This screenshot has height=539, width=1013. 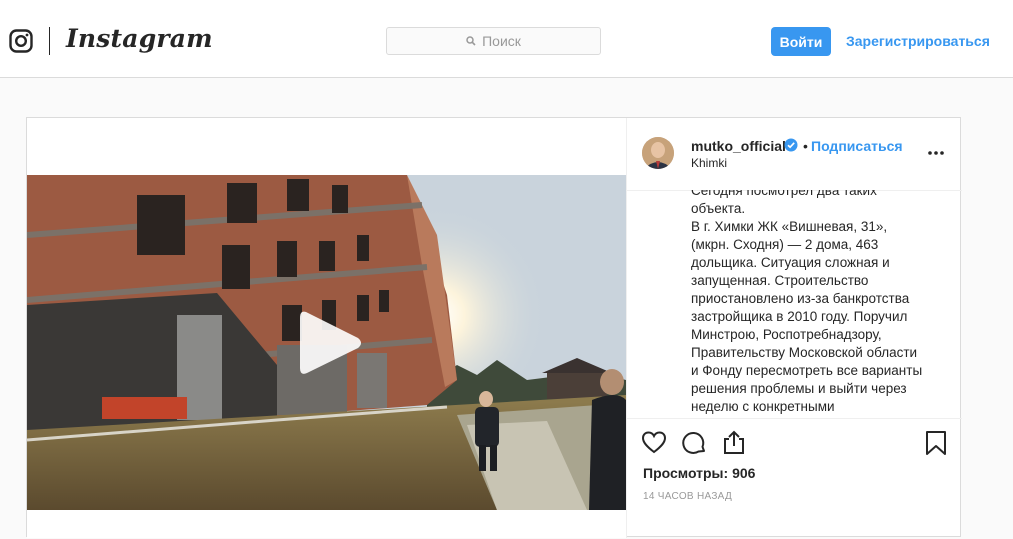 I want to click on search-input: Поиск, so click(x=493, y=41).